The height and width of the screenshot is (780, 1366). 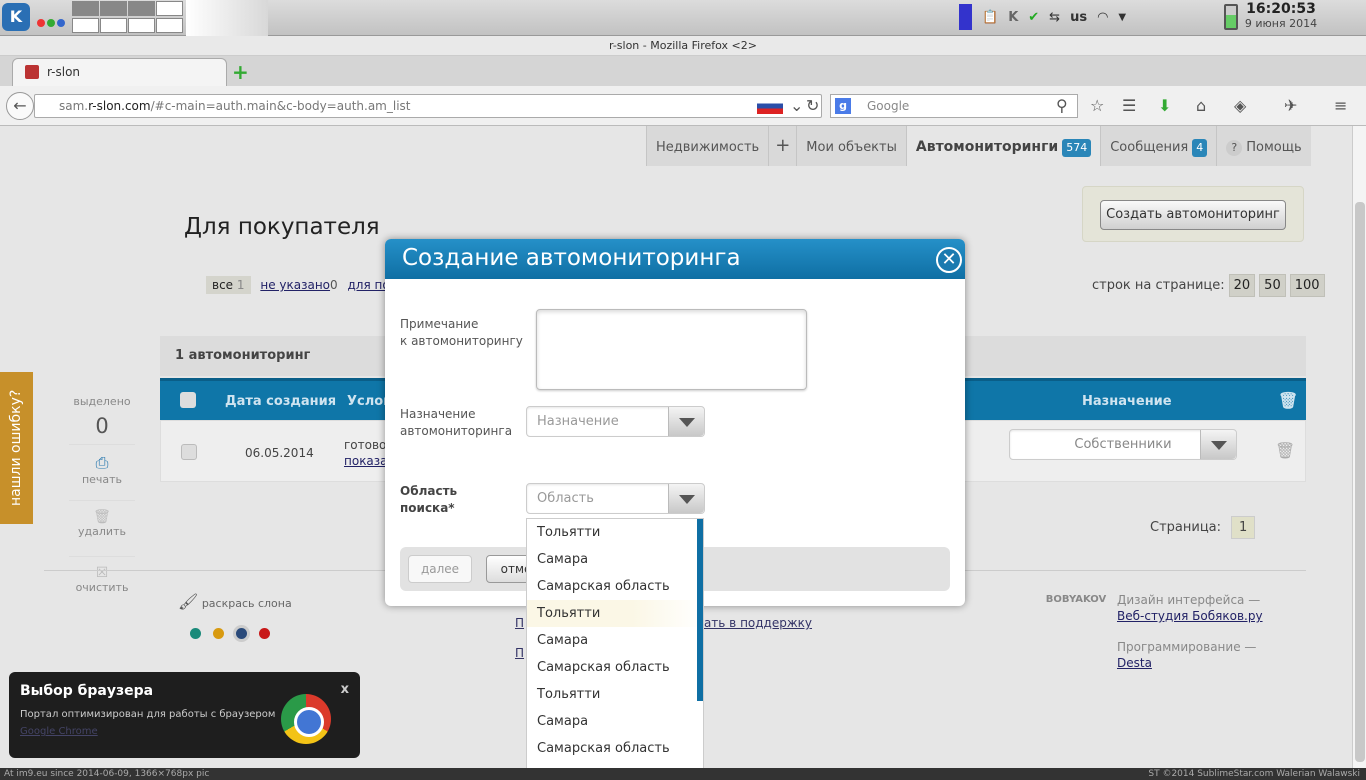 I want to click on note-label-line: к автомониторингу, so click(x=461, y=341).